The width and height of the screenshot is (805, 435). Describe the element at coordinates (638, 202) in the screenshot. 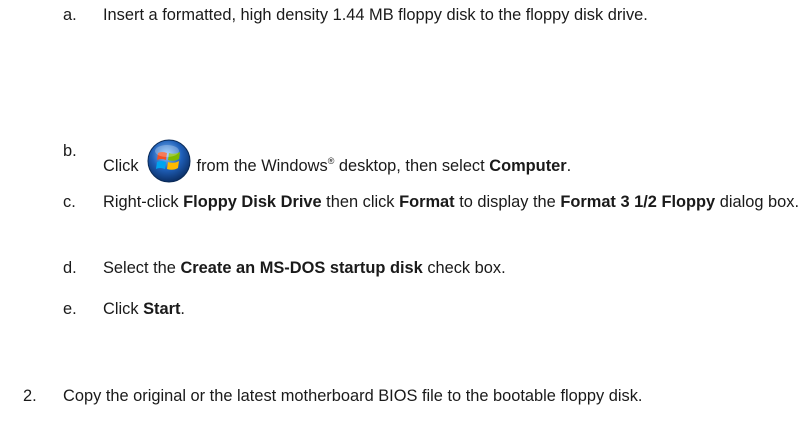

I see `step-c-format-dialog: Format 3 1/2 Floppy` at that location.